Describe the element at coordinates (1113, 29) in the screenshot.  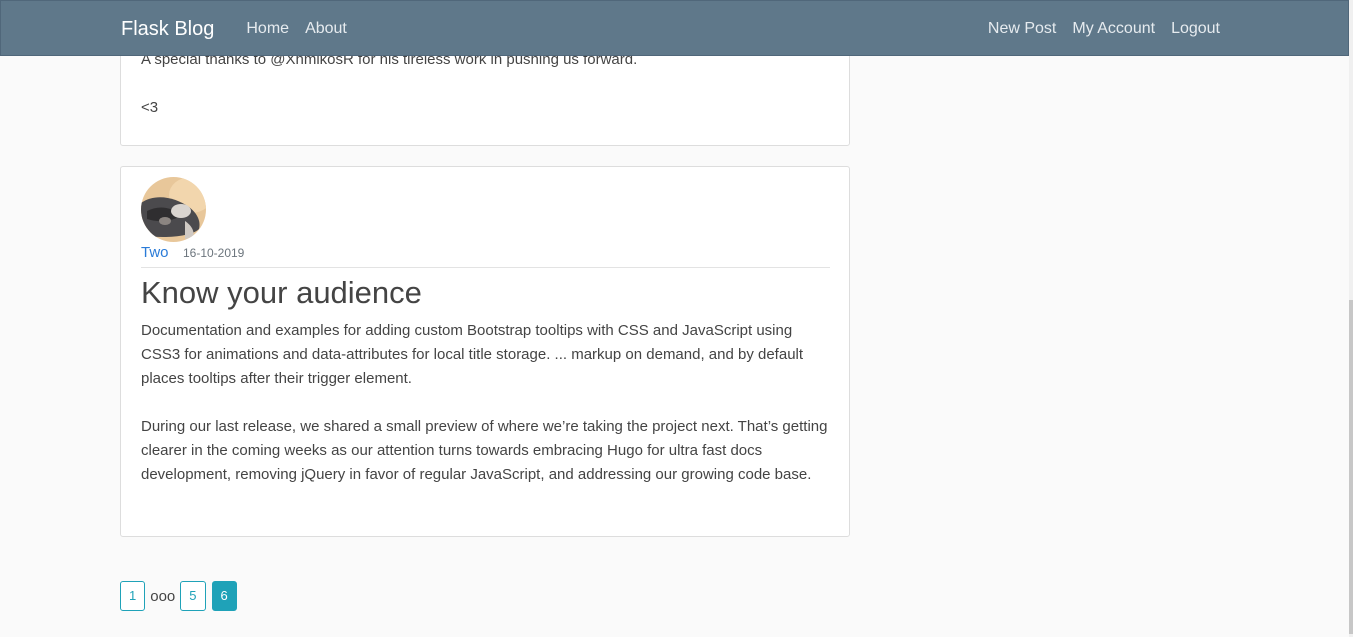
I see `nav-my-account-link: My Account` at that location.